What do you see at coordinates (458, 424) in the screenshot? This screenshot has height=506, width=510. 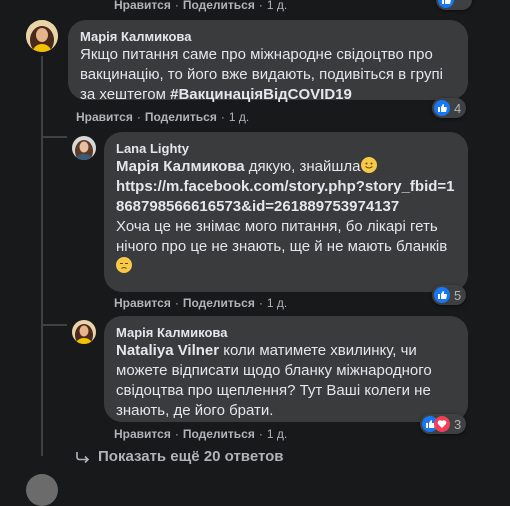 I see `reaction-count: 3` at bounding box center [458, 424].